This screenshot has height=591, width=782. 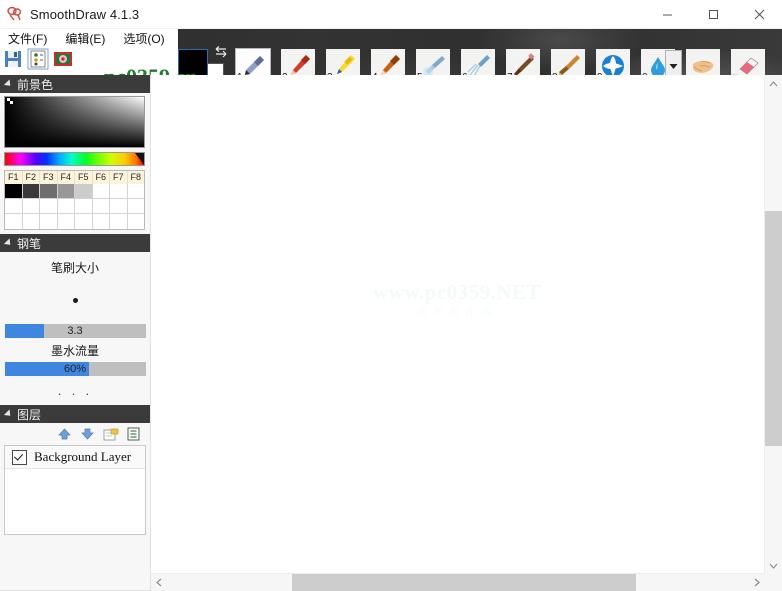 What do you see at coordinates (568, 62) in the screenshot?
I see `tool-paintbrush: 8` at bounding box center [568, 62].